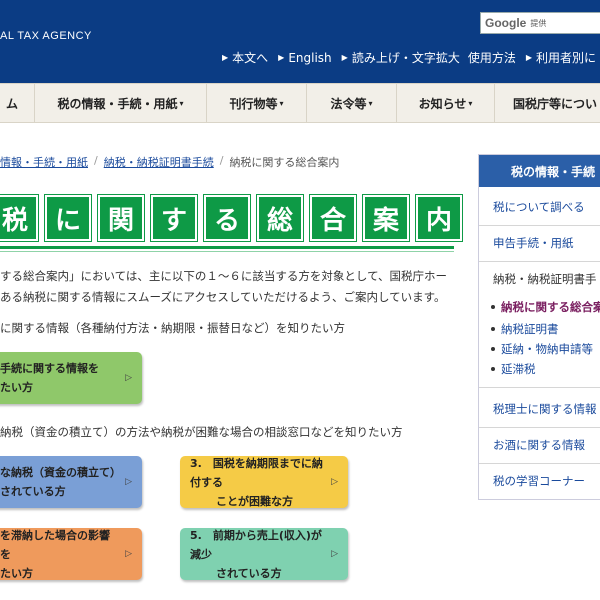  What do you see at coordinates (227, 251) in the screenshot?
I see `title-underline-thin` at bounding box center [227, 251].